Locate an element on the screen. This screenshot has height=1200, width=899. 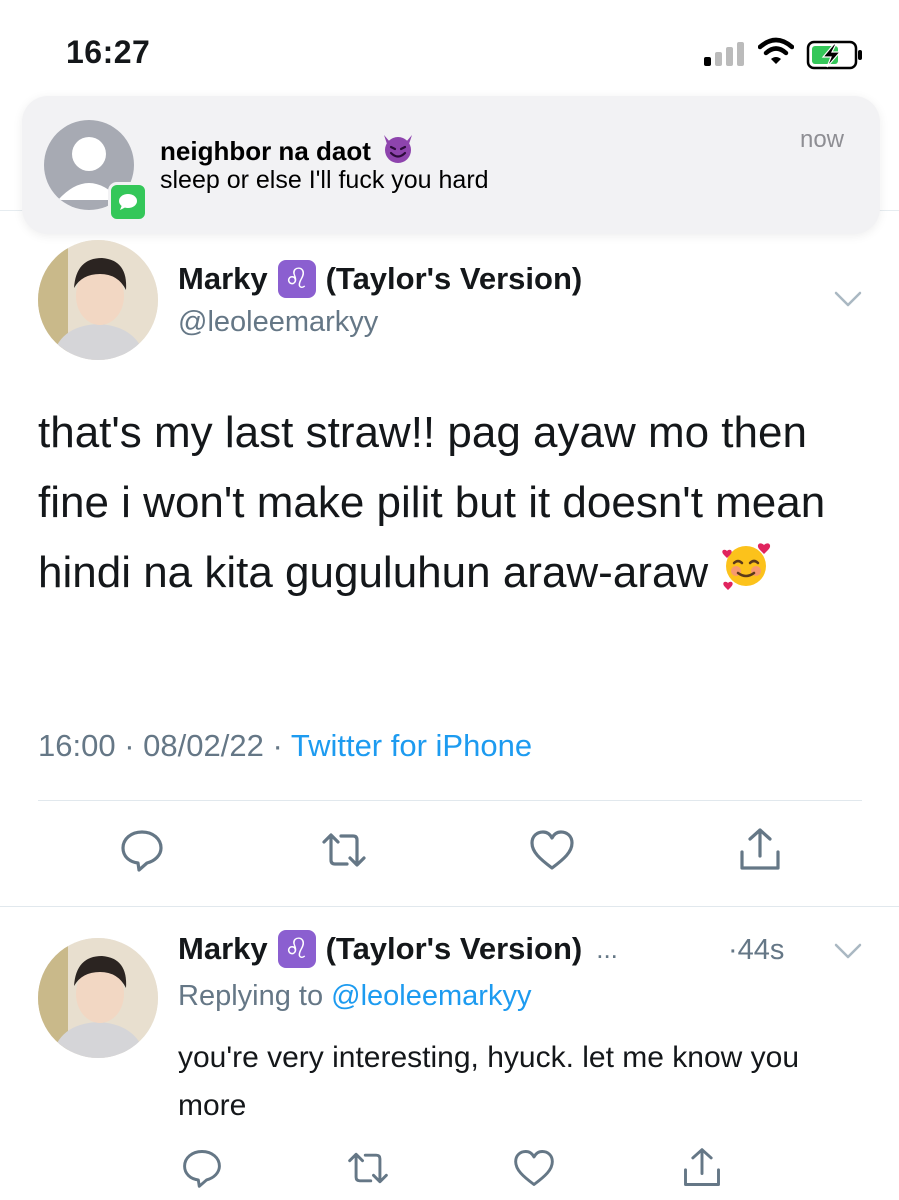
tweet-time: 16:00 is located at coordinates (77, 745).